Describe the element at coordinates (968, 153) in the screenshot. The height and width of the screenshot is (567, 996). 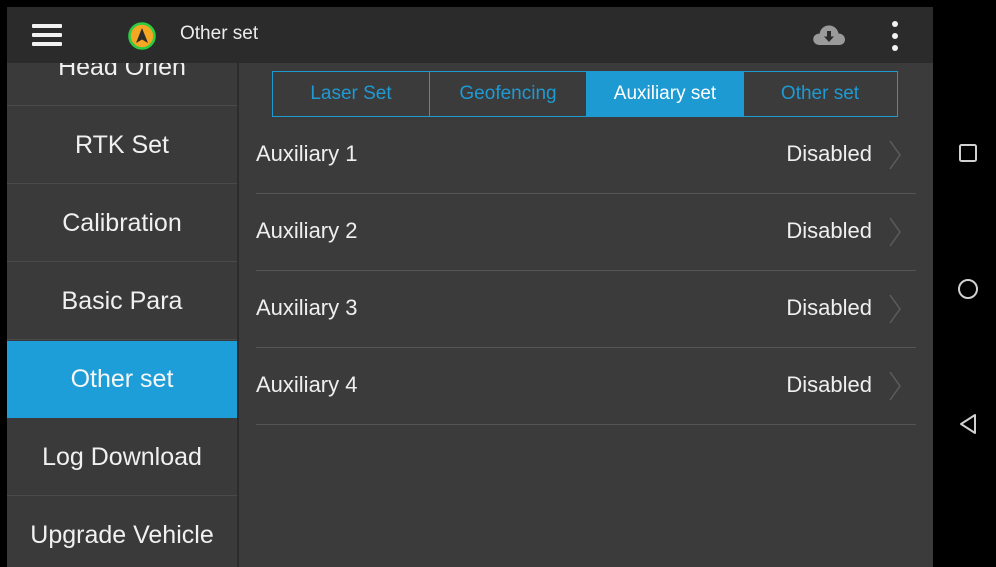
I see `recent-apps-icon` at that location.